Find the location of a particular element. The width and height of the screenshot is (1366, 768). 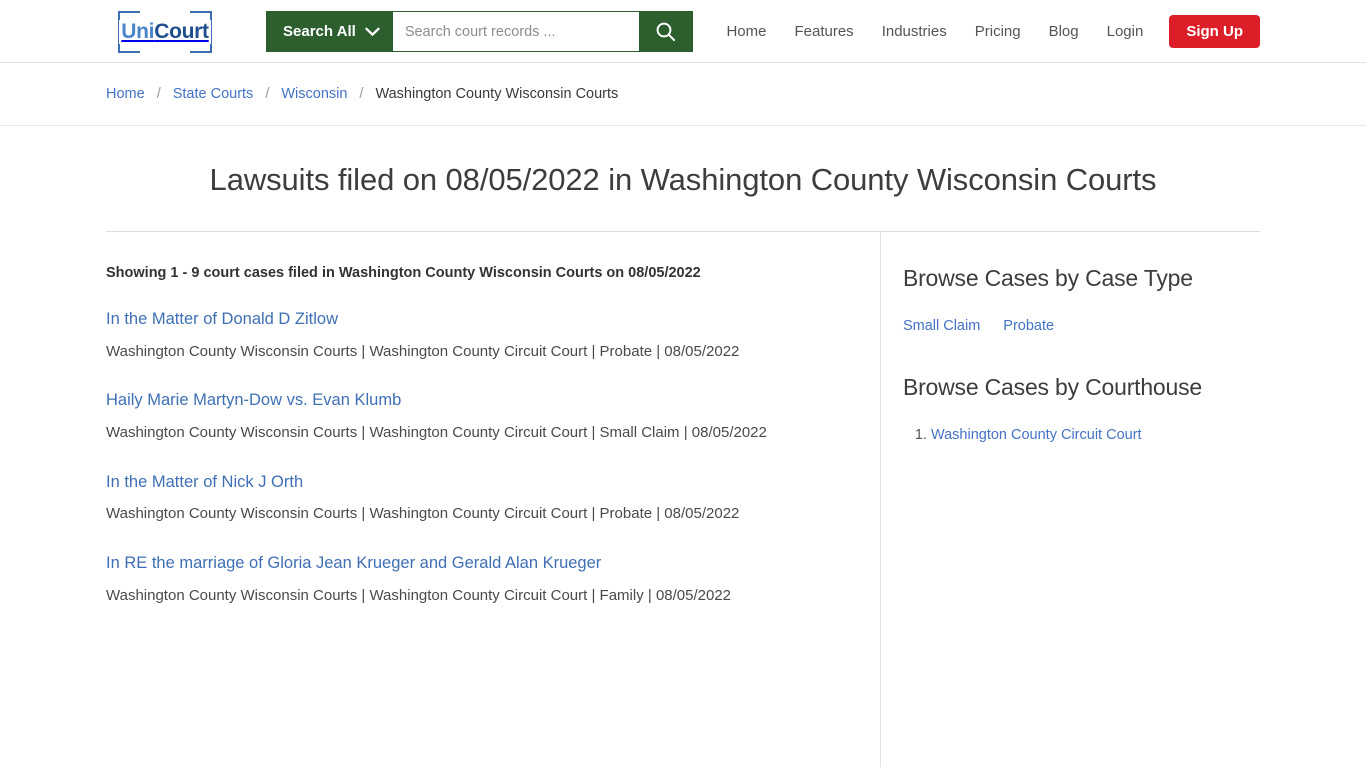

chevron-down-icon is located at coordinates (372, 31).